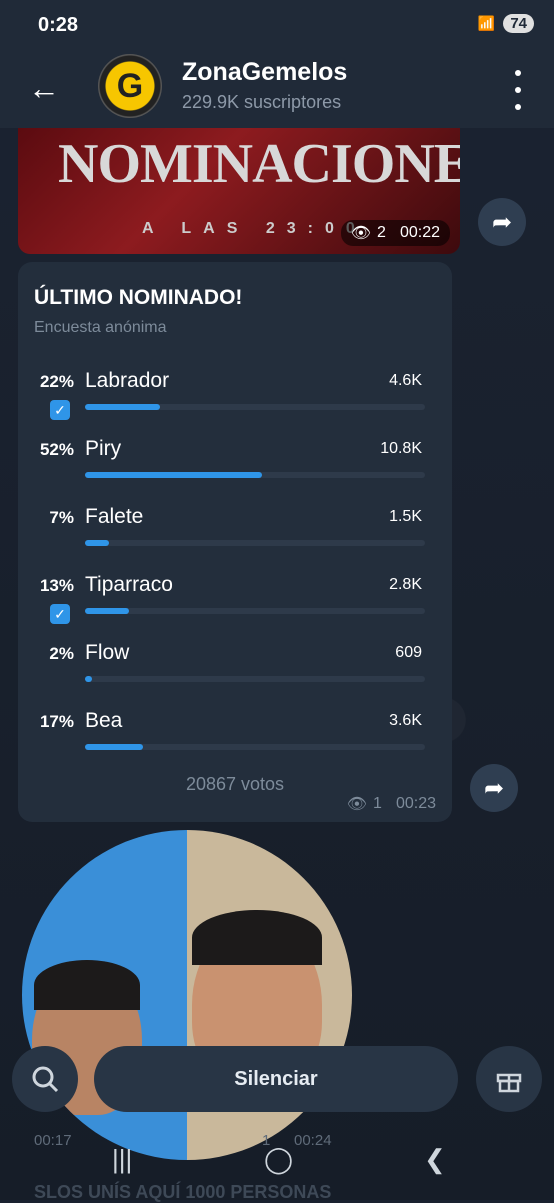 This screenshot has height=1203, width=554. I want to click on video-title: NOMINACIONES, so click(259, 164).